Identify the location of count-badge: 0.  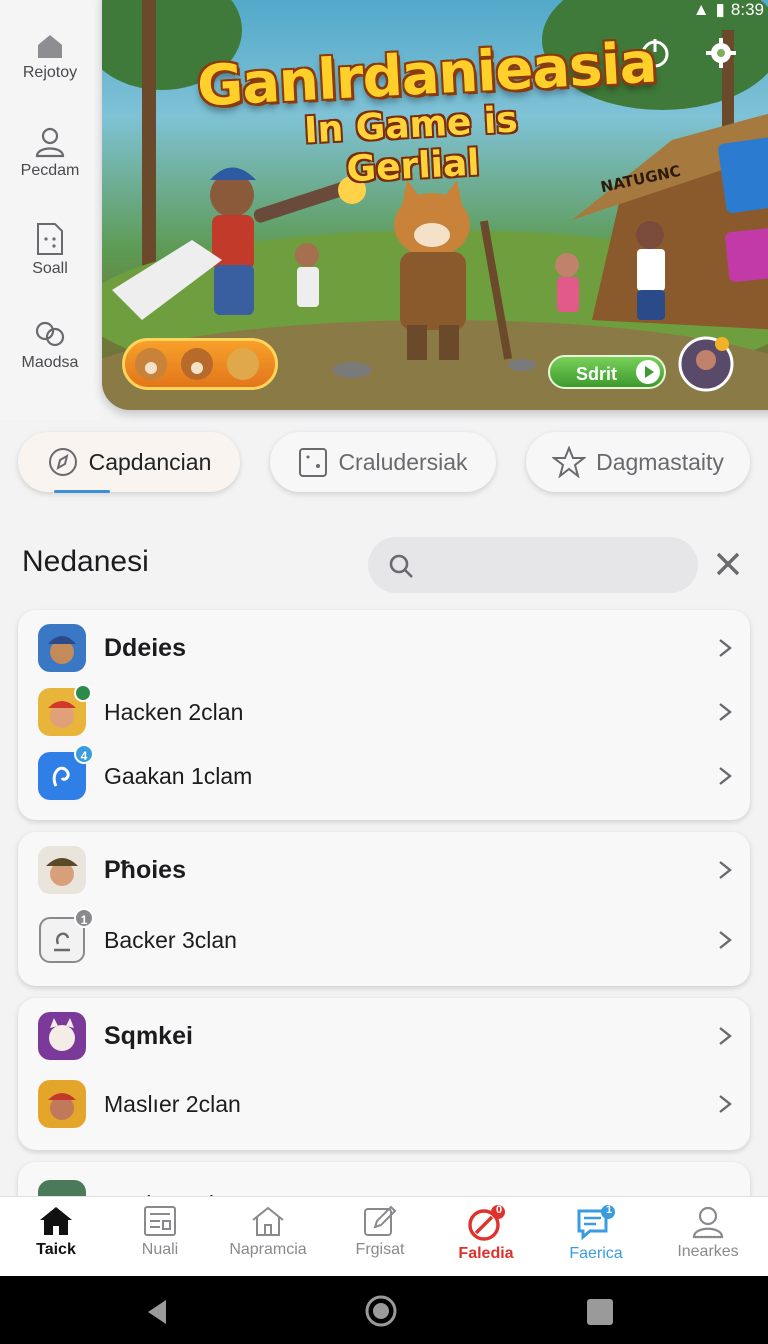
(499, 1210).